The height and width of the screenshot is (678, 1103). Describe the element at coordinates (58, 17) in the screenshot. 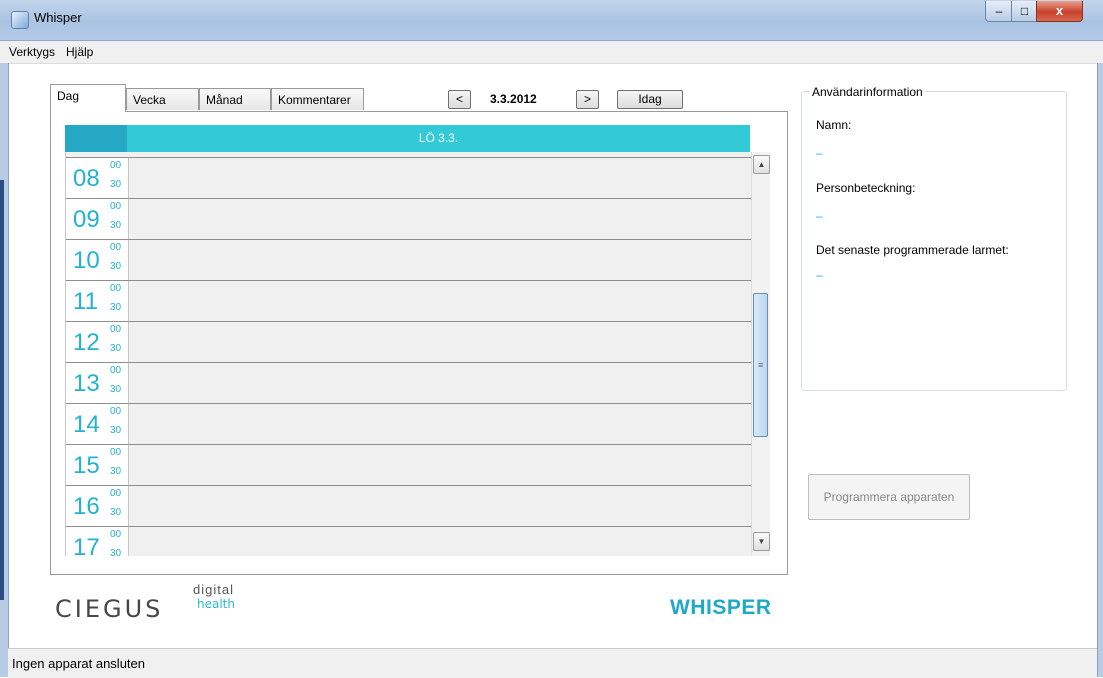

I see `window-title: Whisper` at that location.